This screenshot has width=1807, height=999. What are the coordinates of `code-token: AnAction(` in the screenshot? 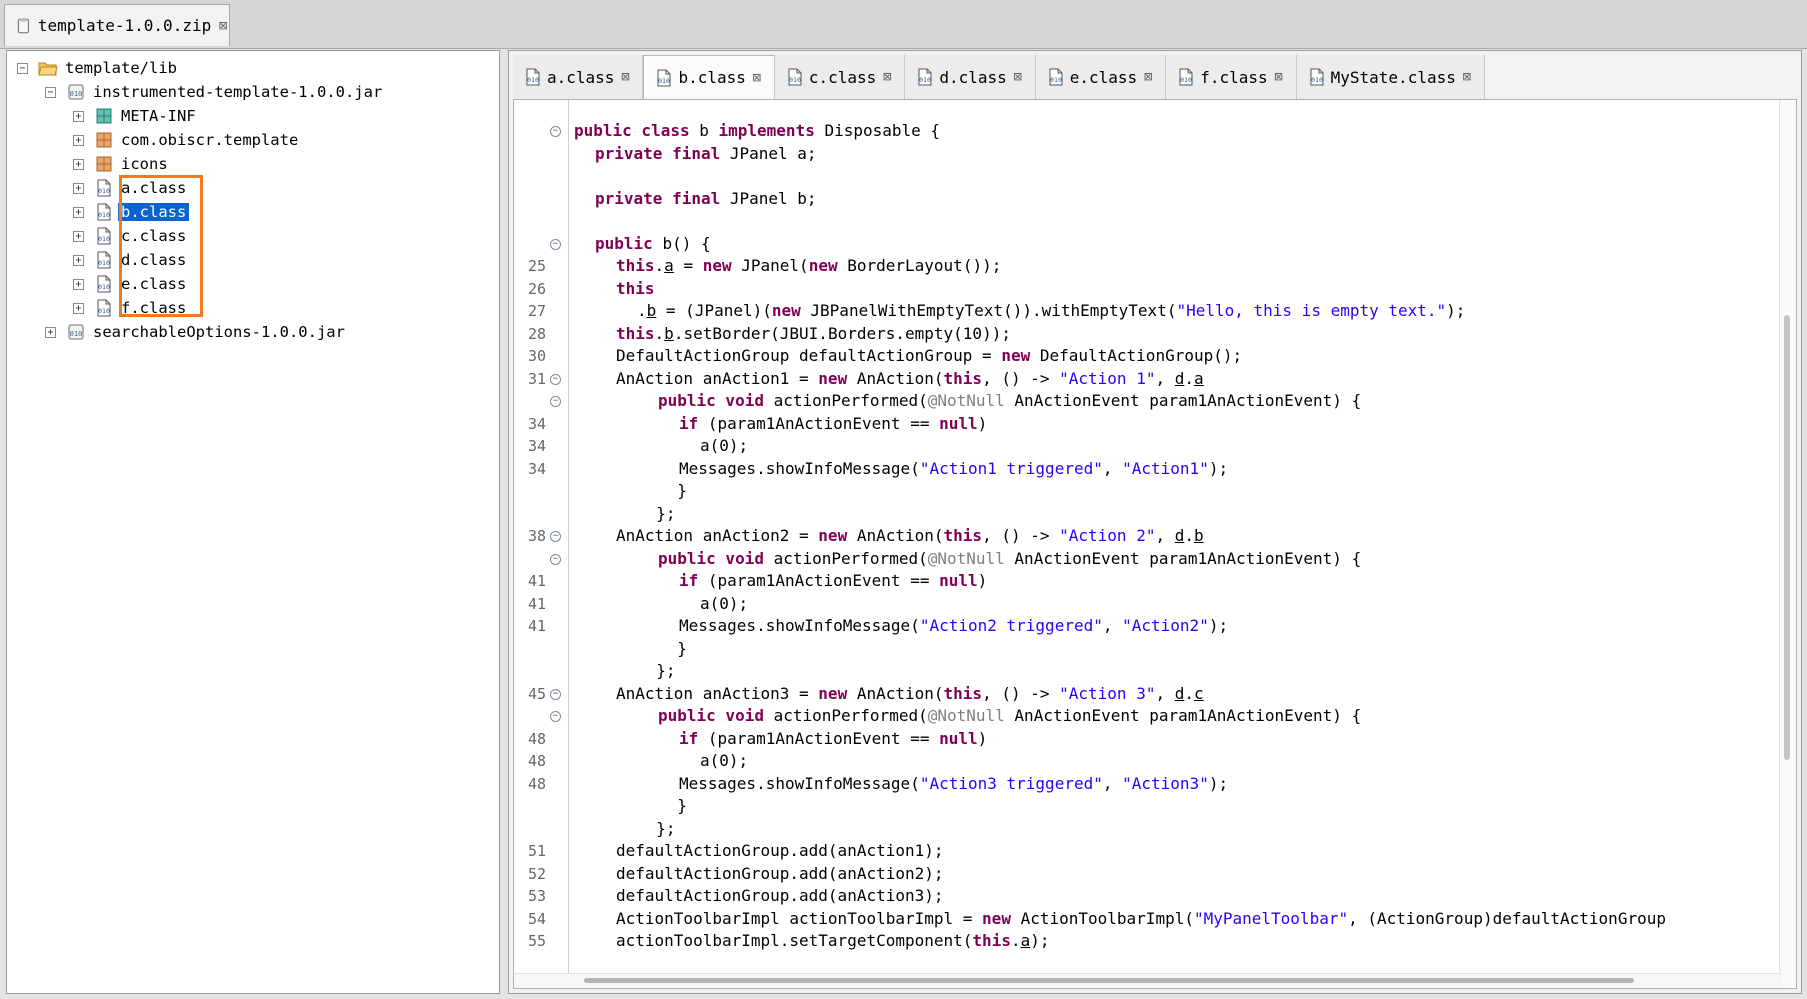 It's located at (900, 378).